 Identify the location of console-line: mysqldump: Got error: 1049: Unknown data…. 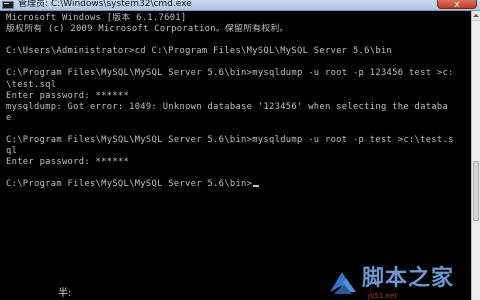
(227, 106).